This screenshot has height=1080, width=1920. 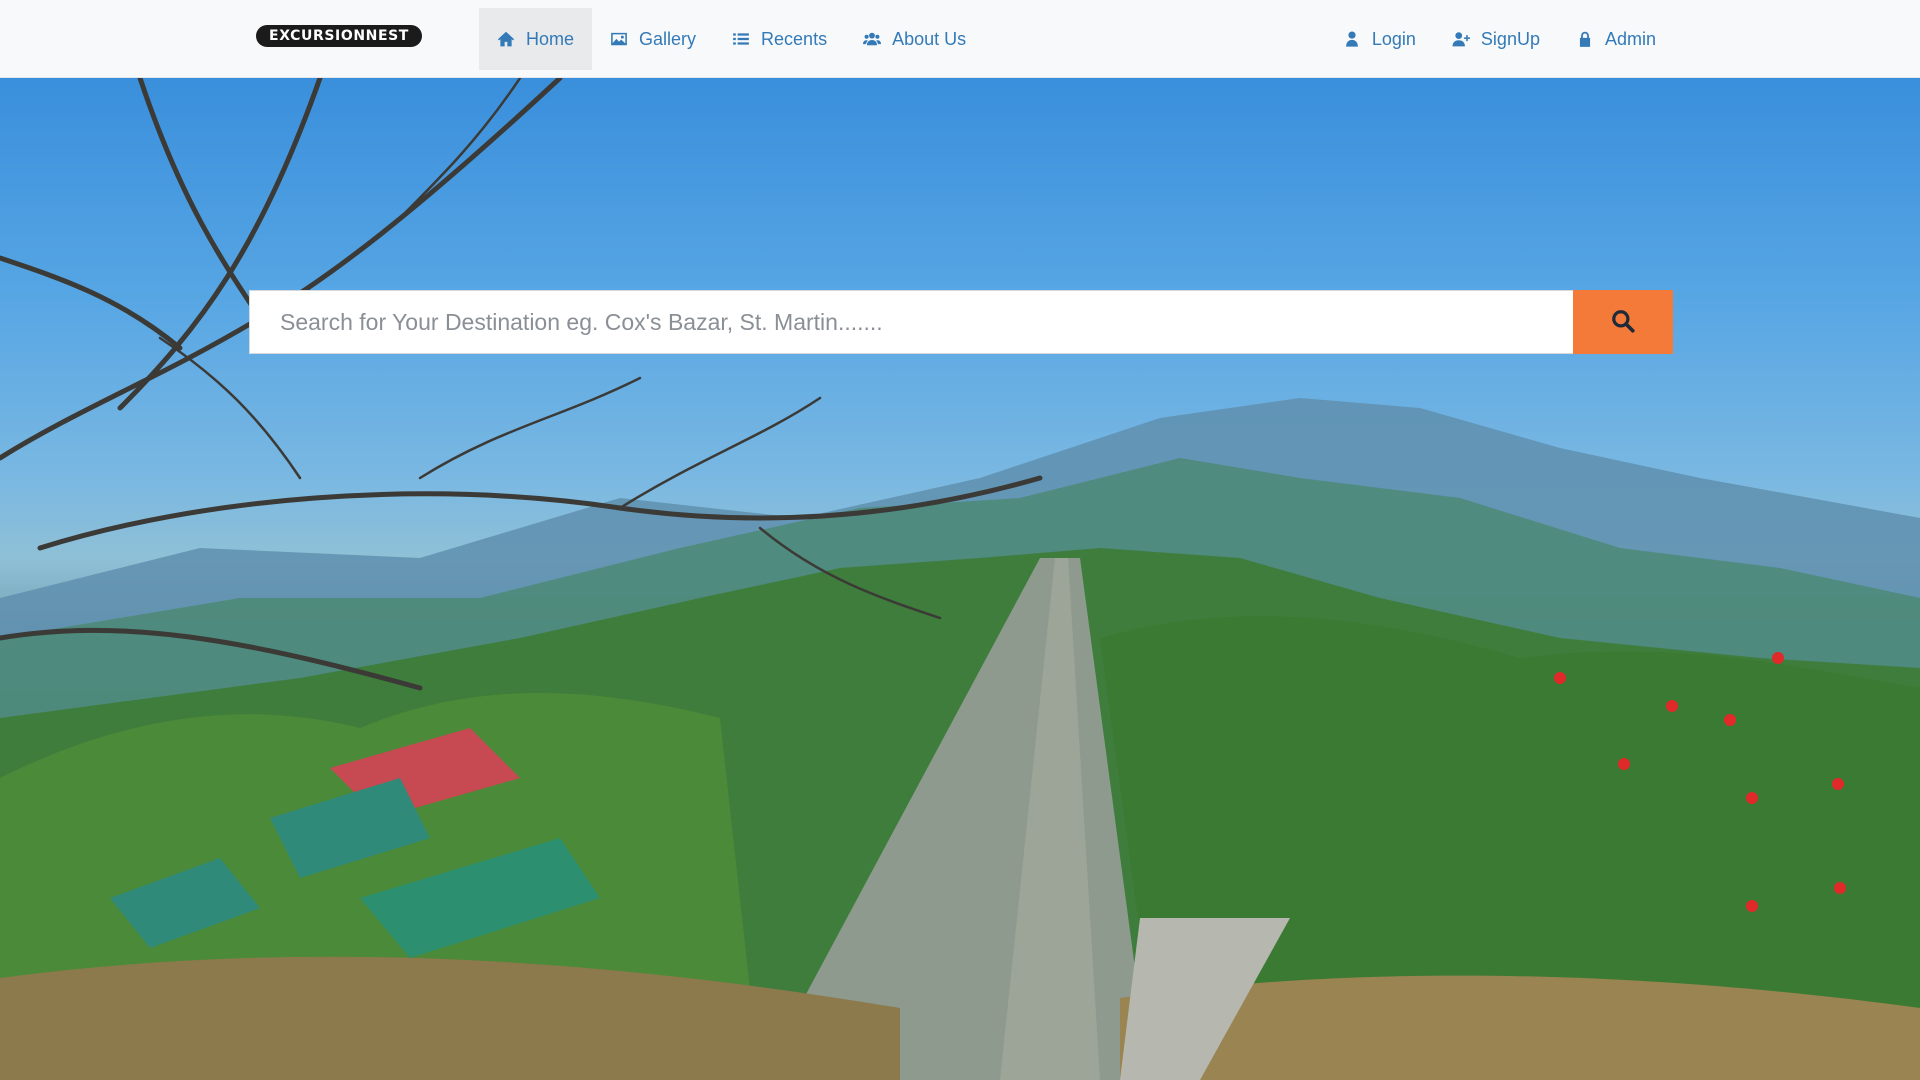 I want to click on destination-search, so click(x=961, y=322).